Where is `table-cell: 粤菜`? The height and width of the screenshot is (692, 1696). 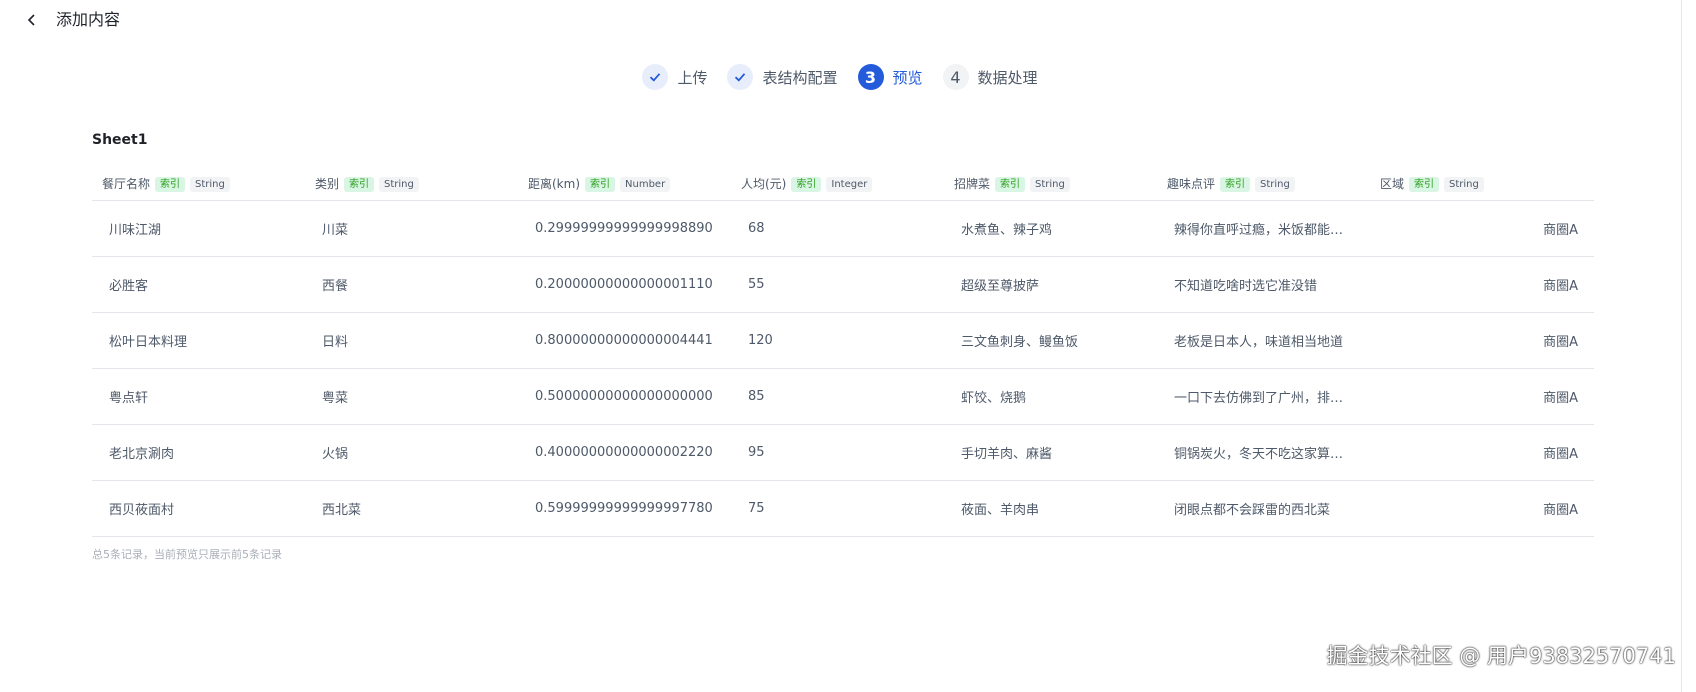
table-cell: 粤菜 is located at coordinates (411, 396).